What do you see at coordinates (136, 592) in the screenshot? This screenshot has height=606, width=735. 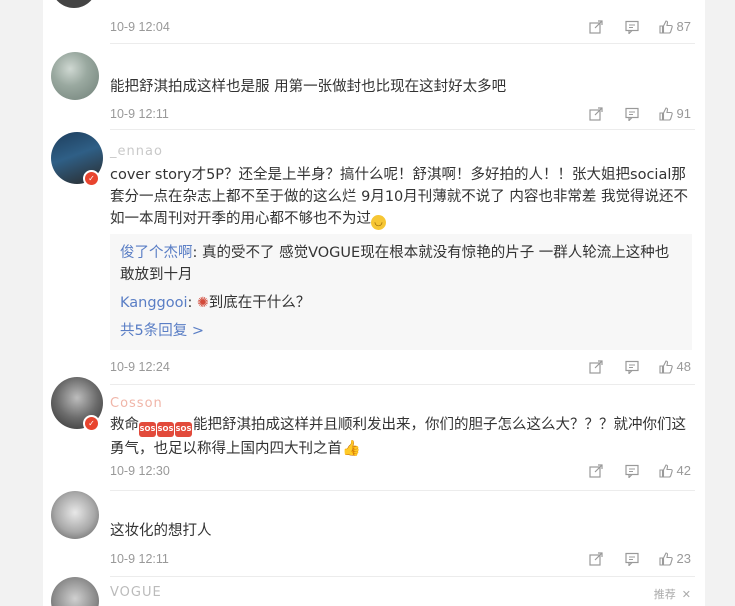 I see `comment-username: VOGUE` at bounding box center [136, 592].